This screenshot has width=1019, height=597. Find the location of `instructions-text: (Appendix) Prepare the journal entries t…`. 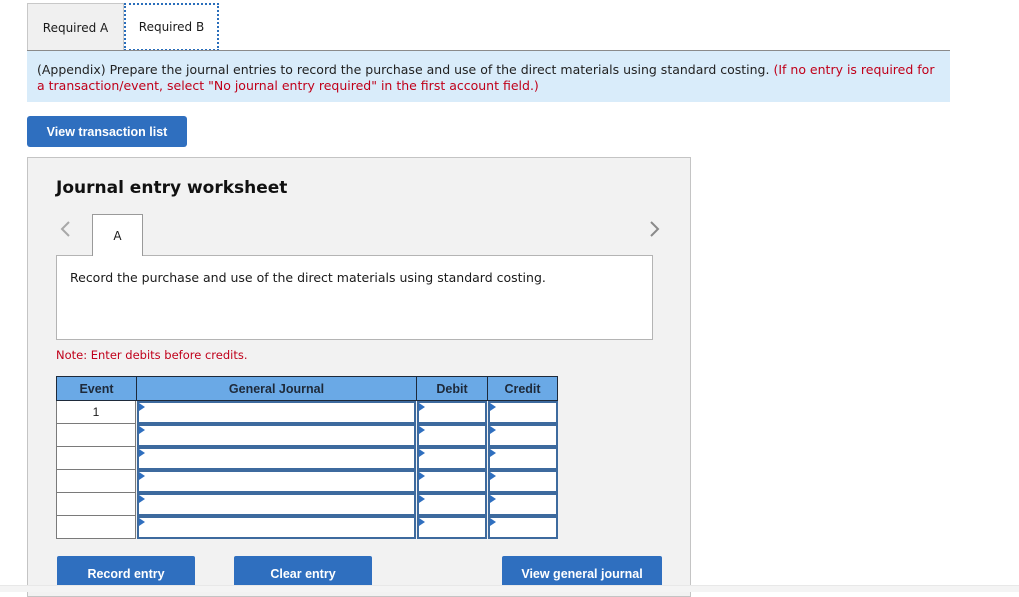

instructions-text: (Appendix) Prepare the journal entries t… is located at coordinates (403, 69).